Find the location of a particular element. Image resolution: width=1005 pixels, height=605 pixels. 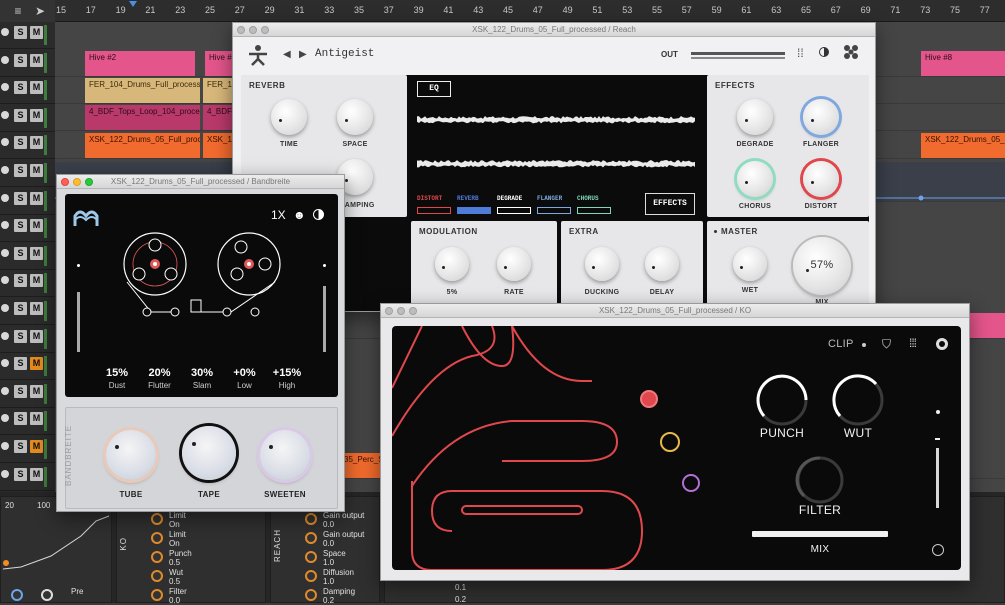

ducking-knob is located at coordinates (602, 264).